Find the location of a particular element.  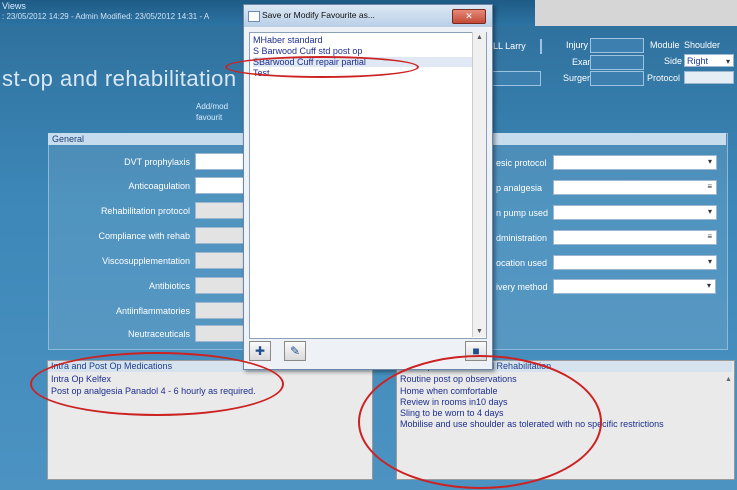

addmod-line1: Add/mod is located at coordinates (212, 106).